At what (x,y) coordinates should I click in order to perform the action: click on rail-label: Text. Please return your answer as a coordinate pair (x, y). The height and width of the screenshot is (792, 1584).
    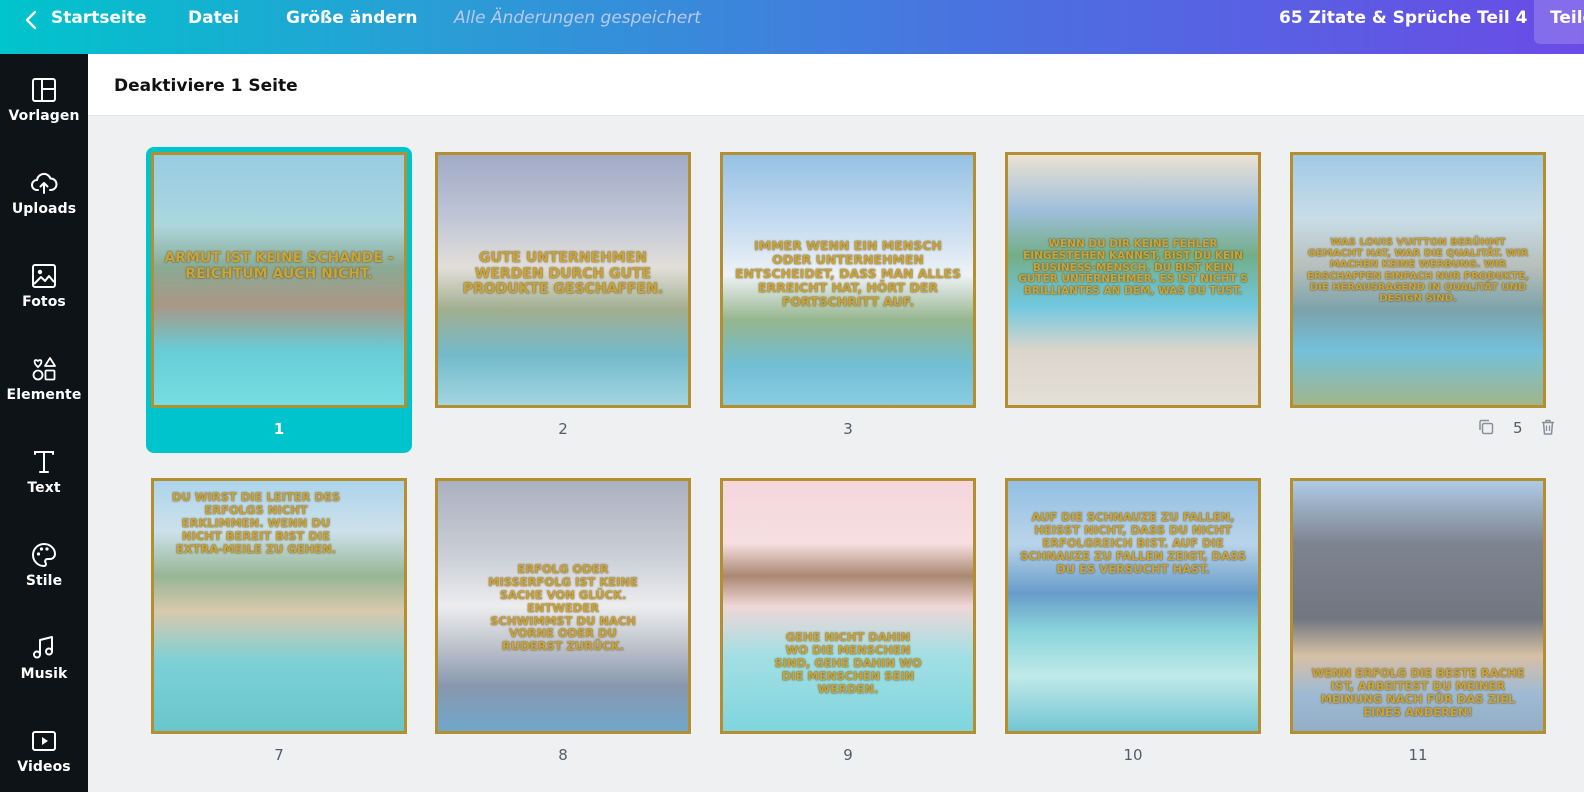
    Looking at the image, I should click on (44, 488).